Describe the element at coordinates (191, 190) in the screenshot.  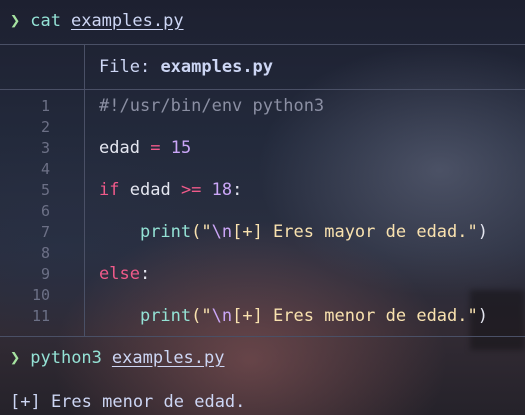
I see `operator: >=` at that location.